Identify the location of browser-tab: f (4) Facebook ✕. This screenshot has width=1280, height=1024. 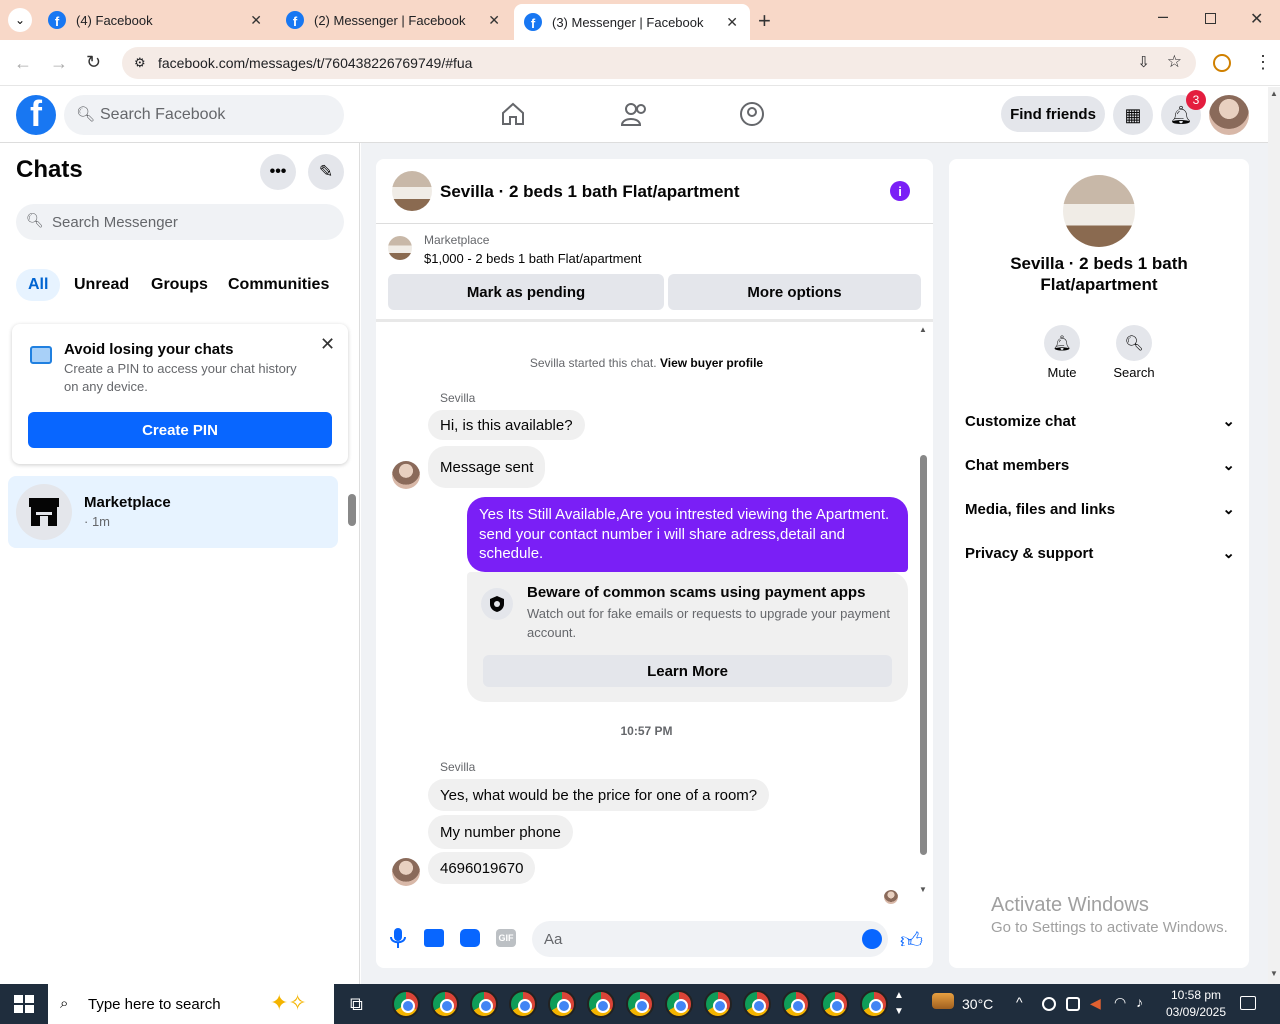
(156, 20).